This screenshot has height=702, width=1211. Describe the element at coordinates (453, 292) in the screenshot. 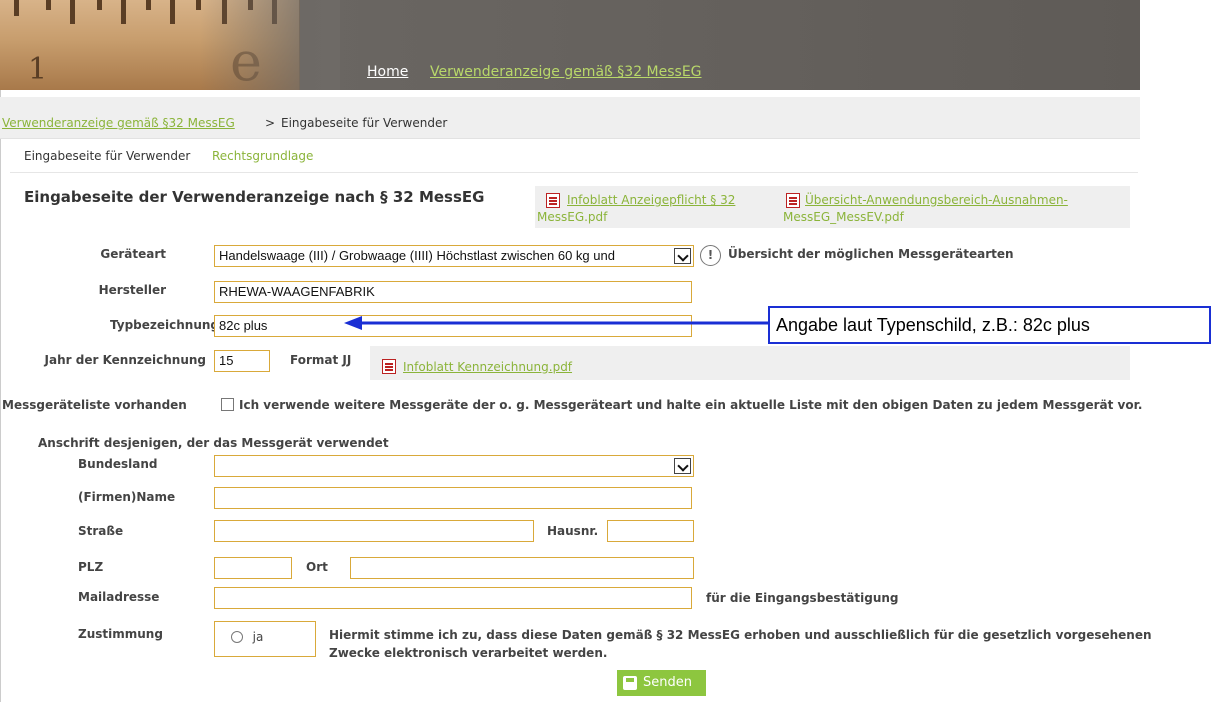

I see `hersteller-input: RHEWA-WAAGENFABRIK` at that location.